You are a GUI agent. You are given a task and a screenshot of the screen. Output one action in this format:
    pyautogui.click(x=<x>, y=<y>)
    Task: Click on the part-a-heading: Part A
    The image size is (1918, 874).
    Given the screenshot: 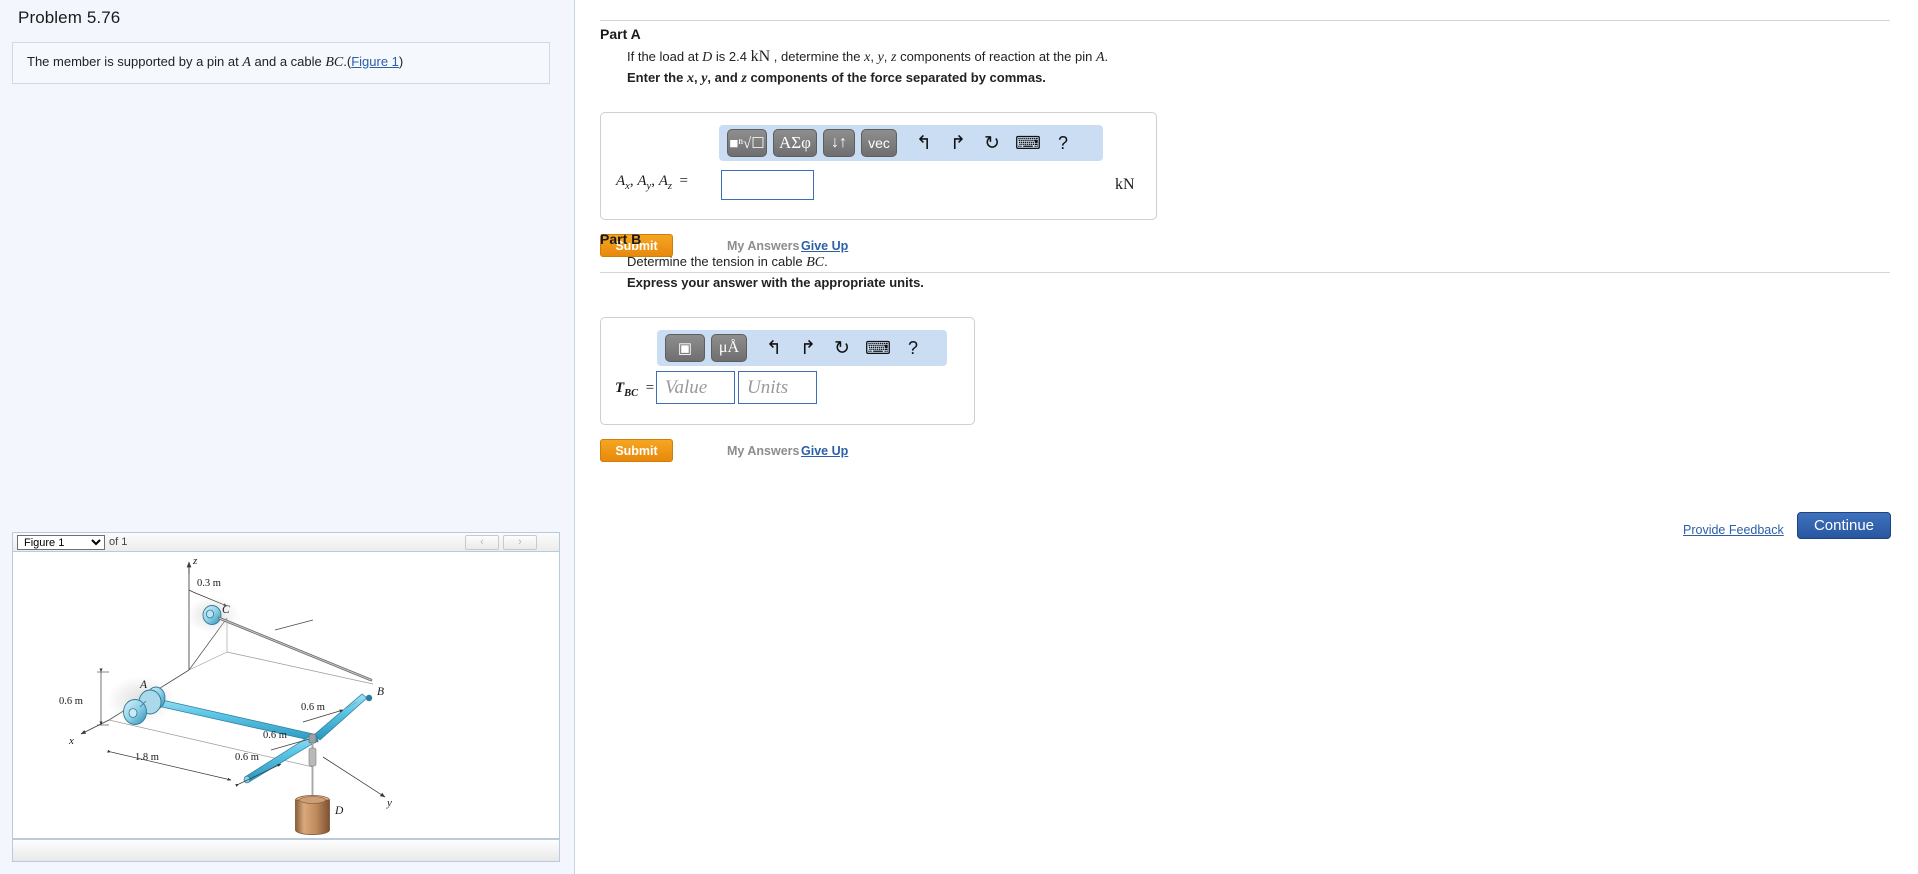 What is the action you would take?
    pyautogui.click(x=620, y=34)
    